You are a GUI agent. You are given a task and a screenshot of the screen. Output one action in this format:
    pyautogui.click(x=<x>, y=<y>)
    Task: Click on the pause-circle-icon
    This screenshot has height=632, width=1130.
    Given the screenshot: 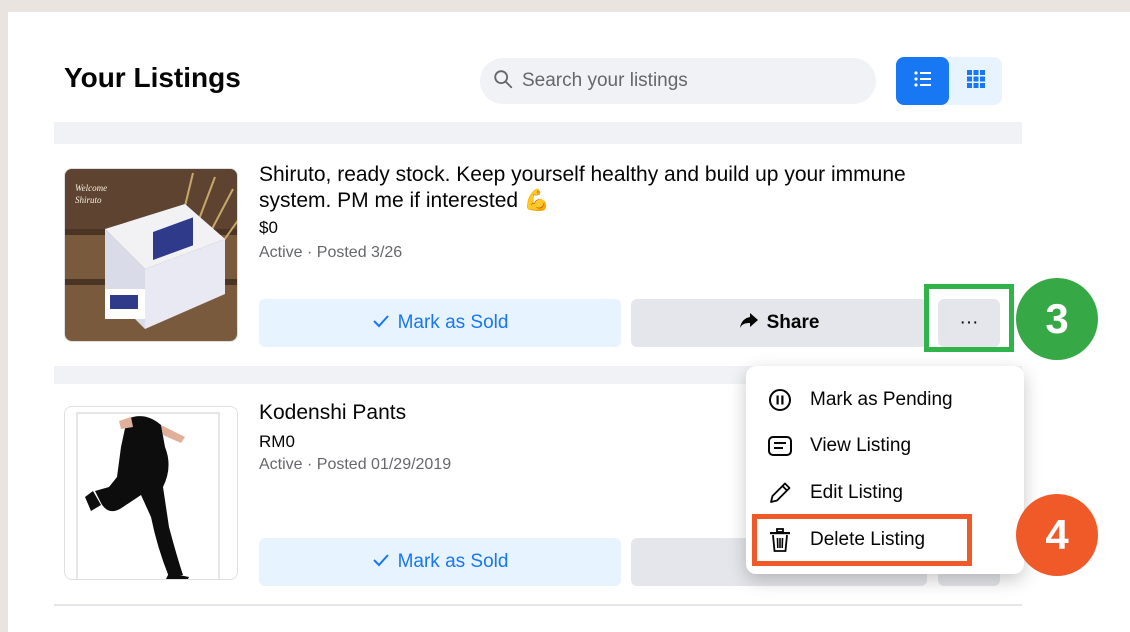 What is the action you would take?
    pyautogui.click(x=780, y=400)
    